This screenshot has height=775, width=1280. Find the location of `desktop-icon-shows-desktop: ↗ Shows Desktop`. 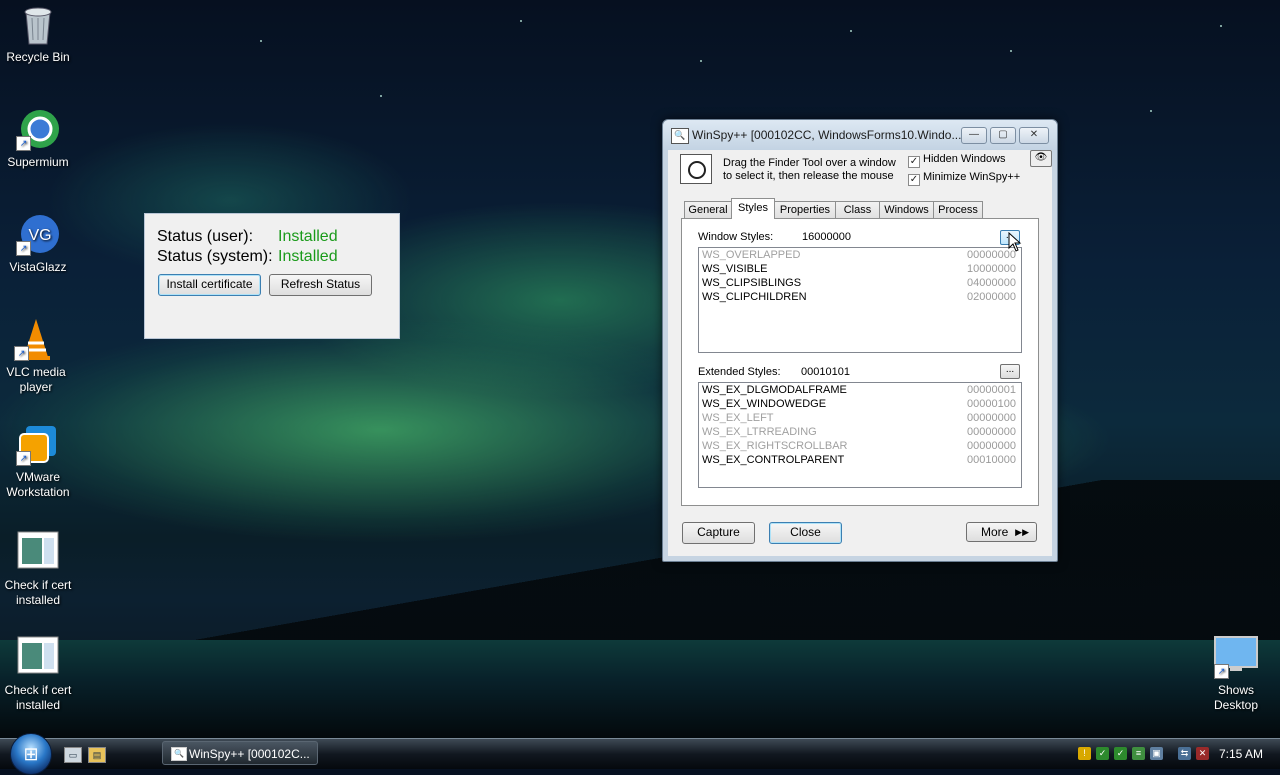

desktop-icon-shows-desktop: ↗ Shows Desktop is located at coordinates (1236, 674).